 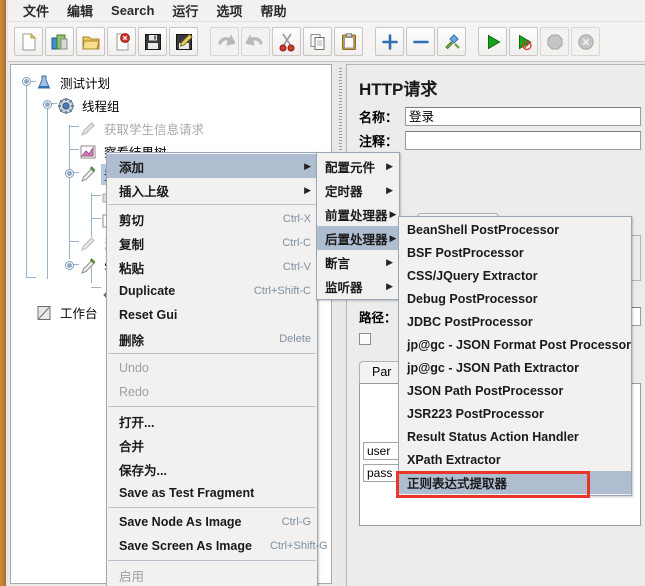 I want to click on pp-item-jsonpath-pp: JSON Path PostProcessor, so click(x=515, y=390).